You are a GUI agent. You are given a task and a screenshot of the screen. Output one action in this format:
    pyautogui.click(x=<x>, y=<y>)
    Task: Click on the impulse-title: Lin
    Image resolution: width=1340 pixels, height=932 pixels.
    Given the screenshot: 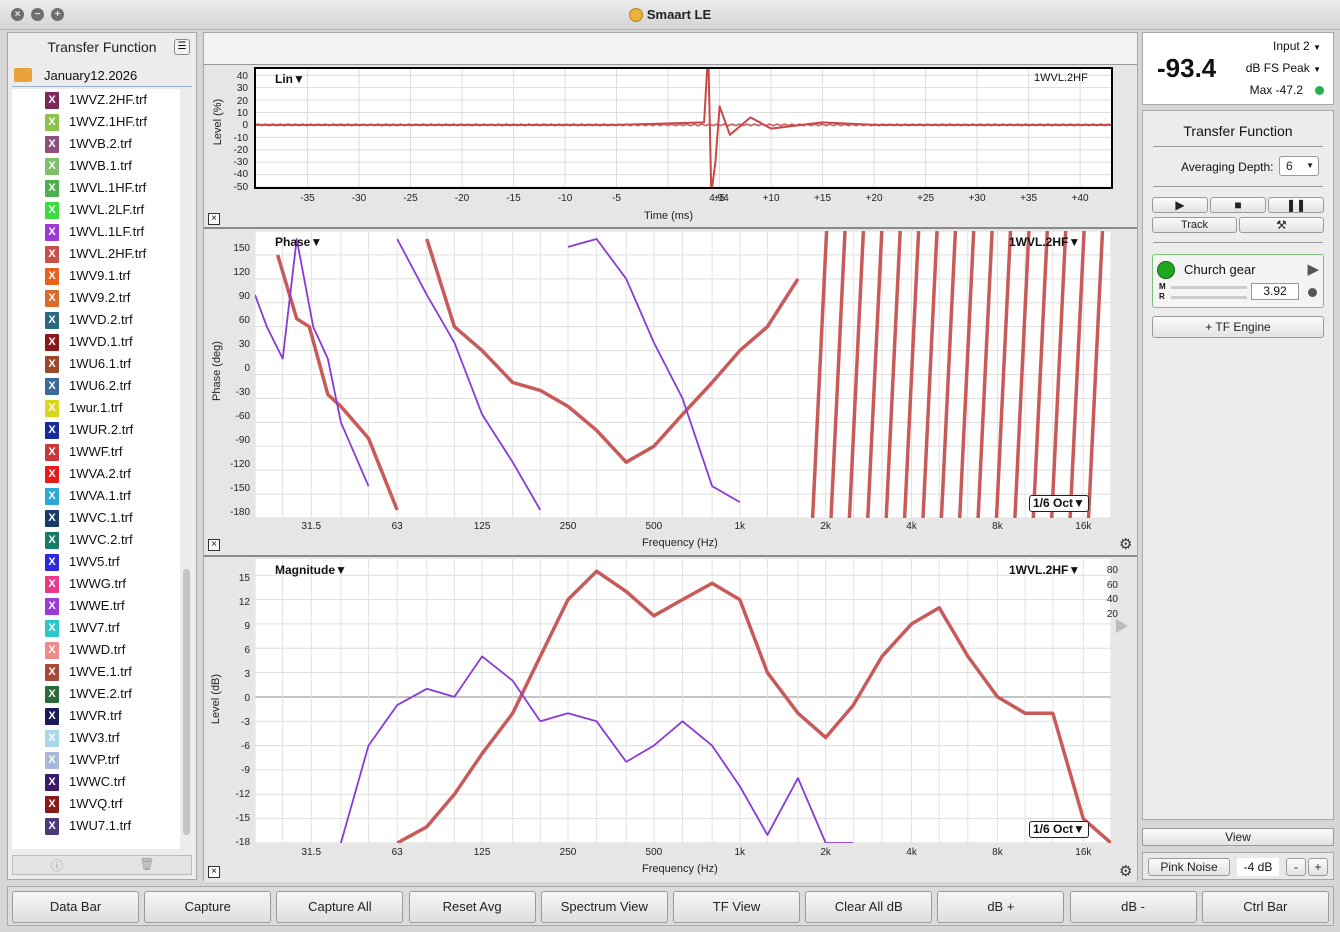 What is the action you would take?
    pyautogui.click(x=284, y=79)
    